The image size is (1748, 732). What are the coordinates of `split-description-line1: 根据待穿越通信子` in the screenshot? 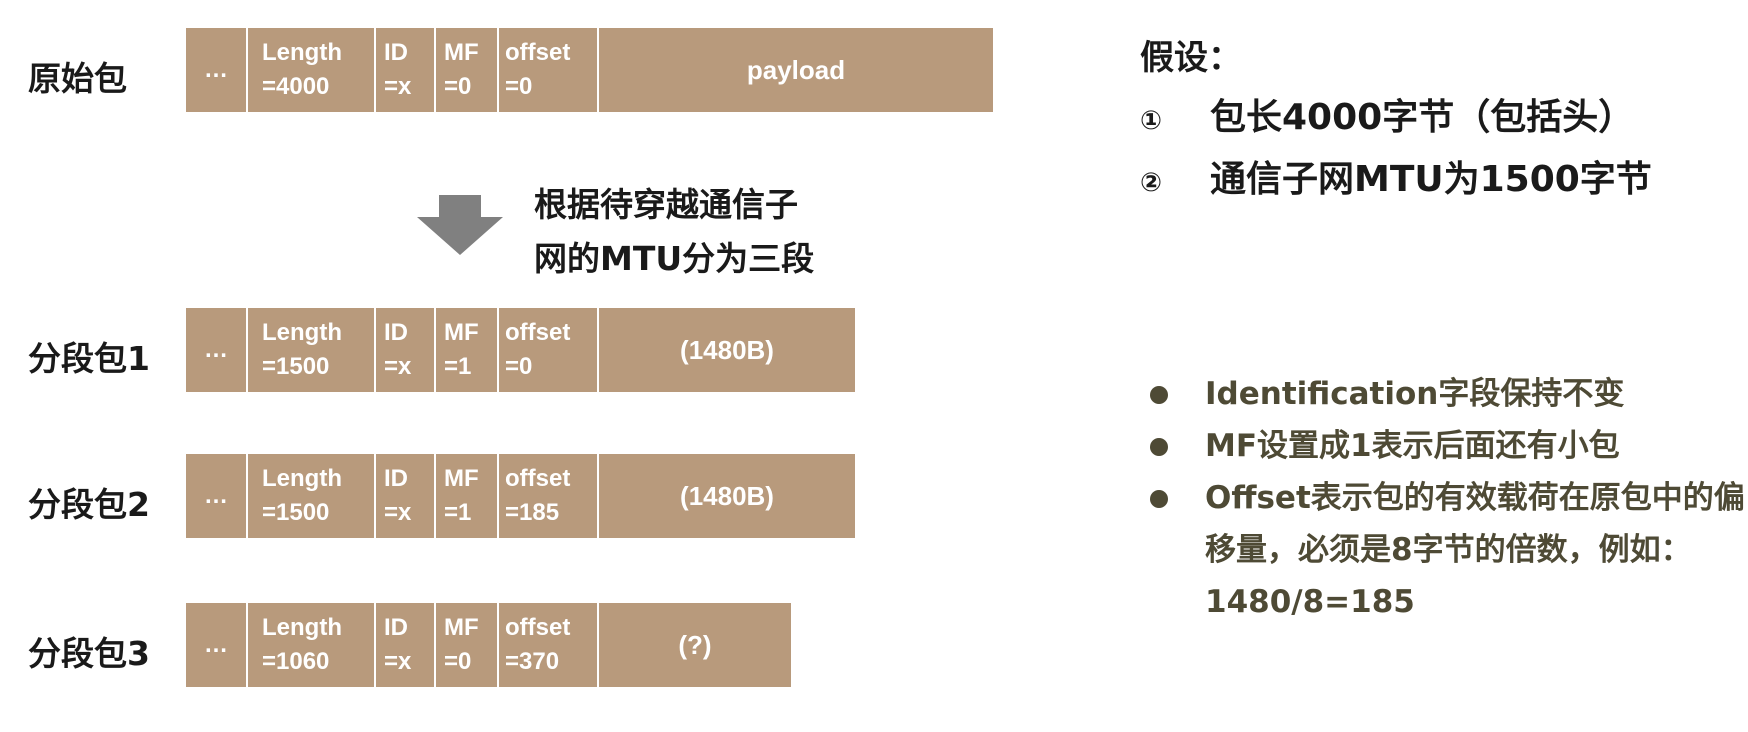 It's located at (666, 204).